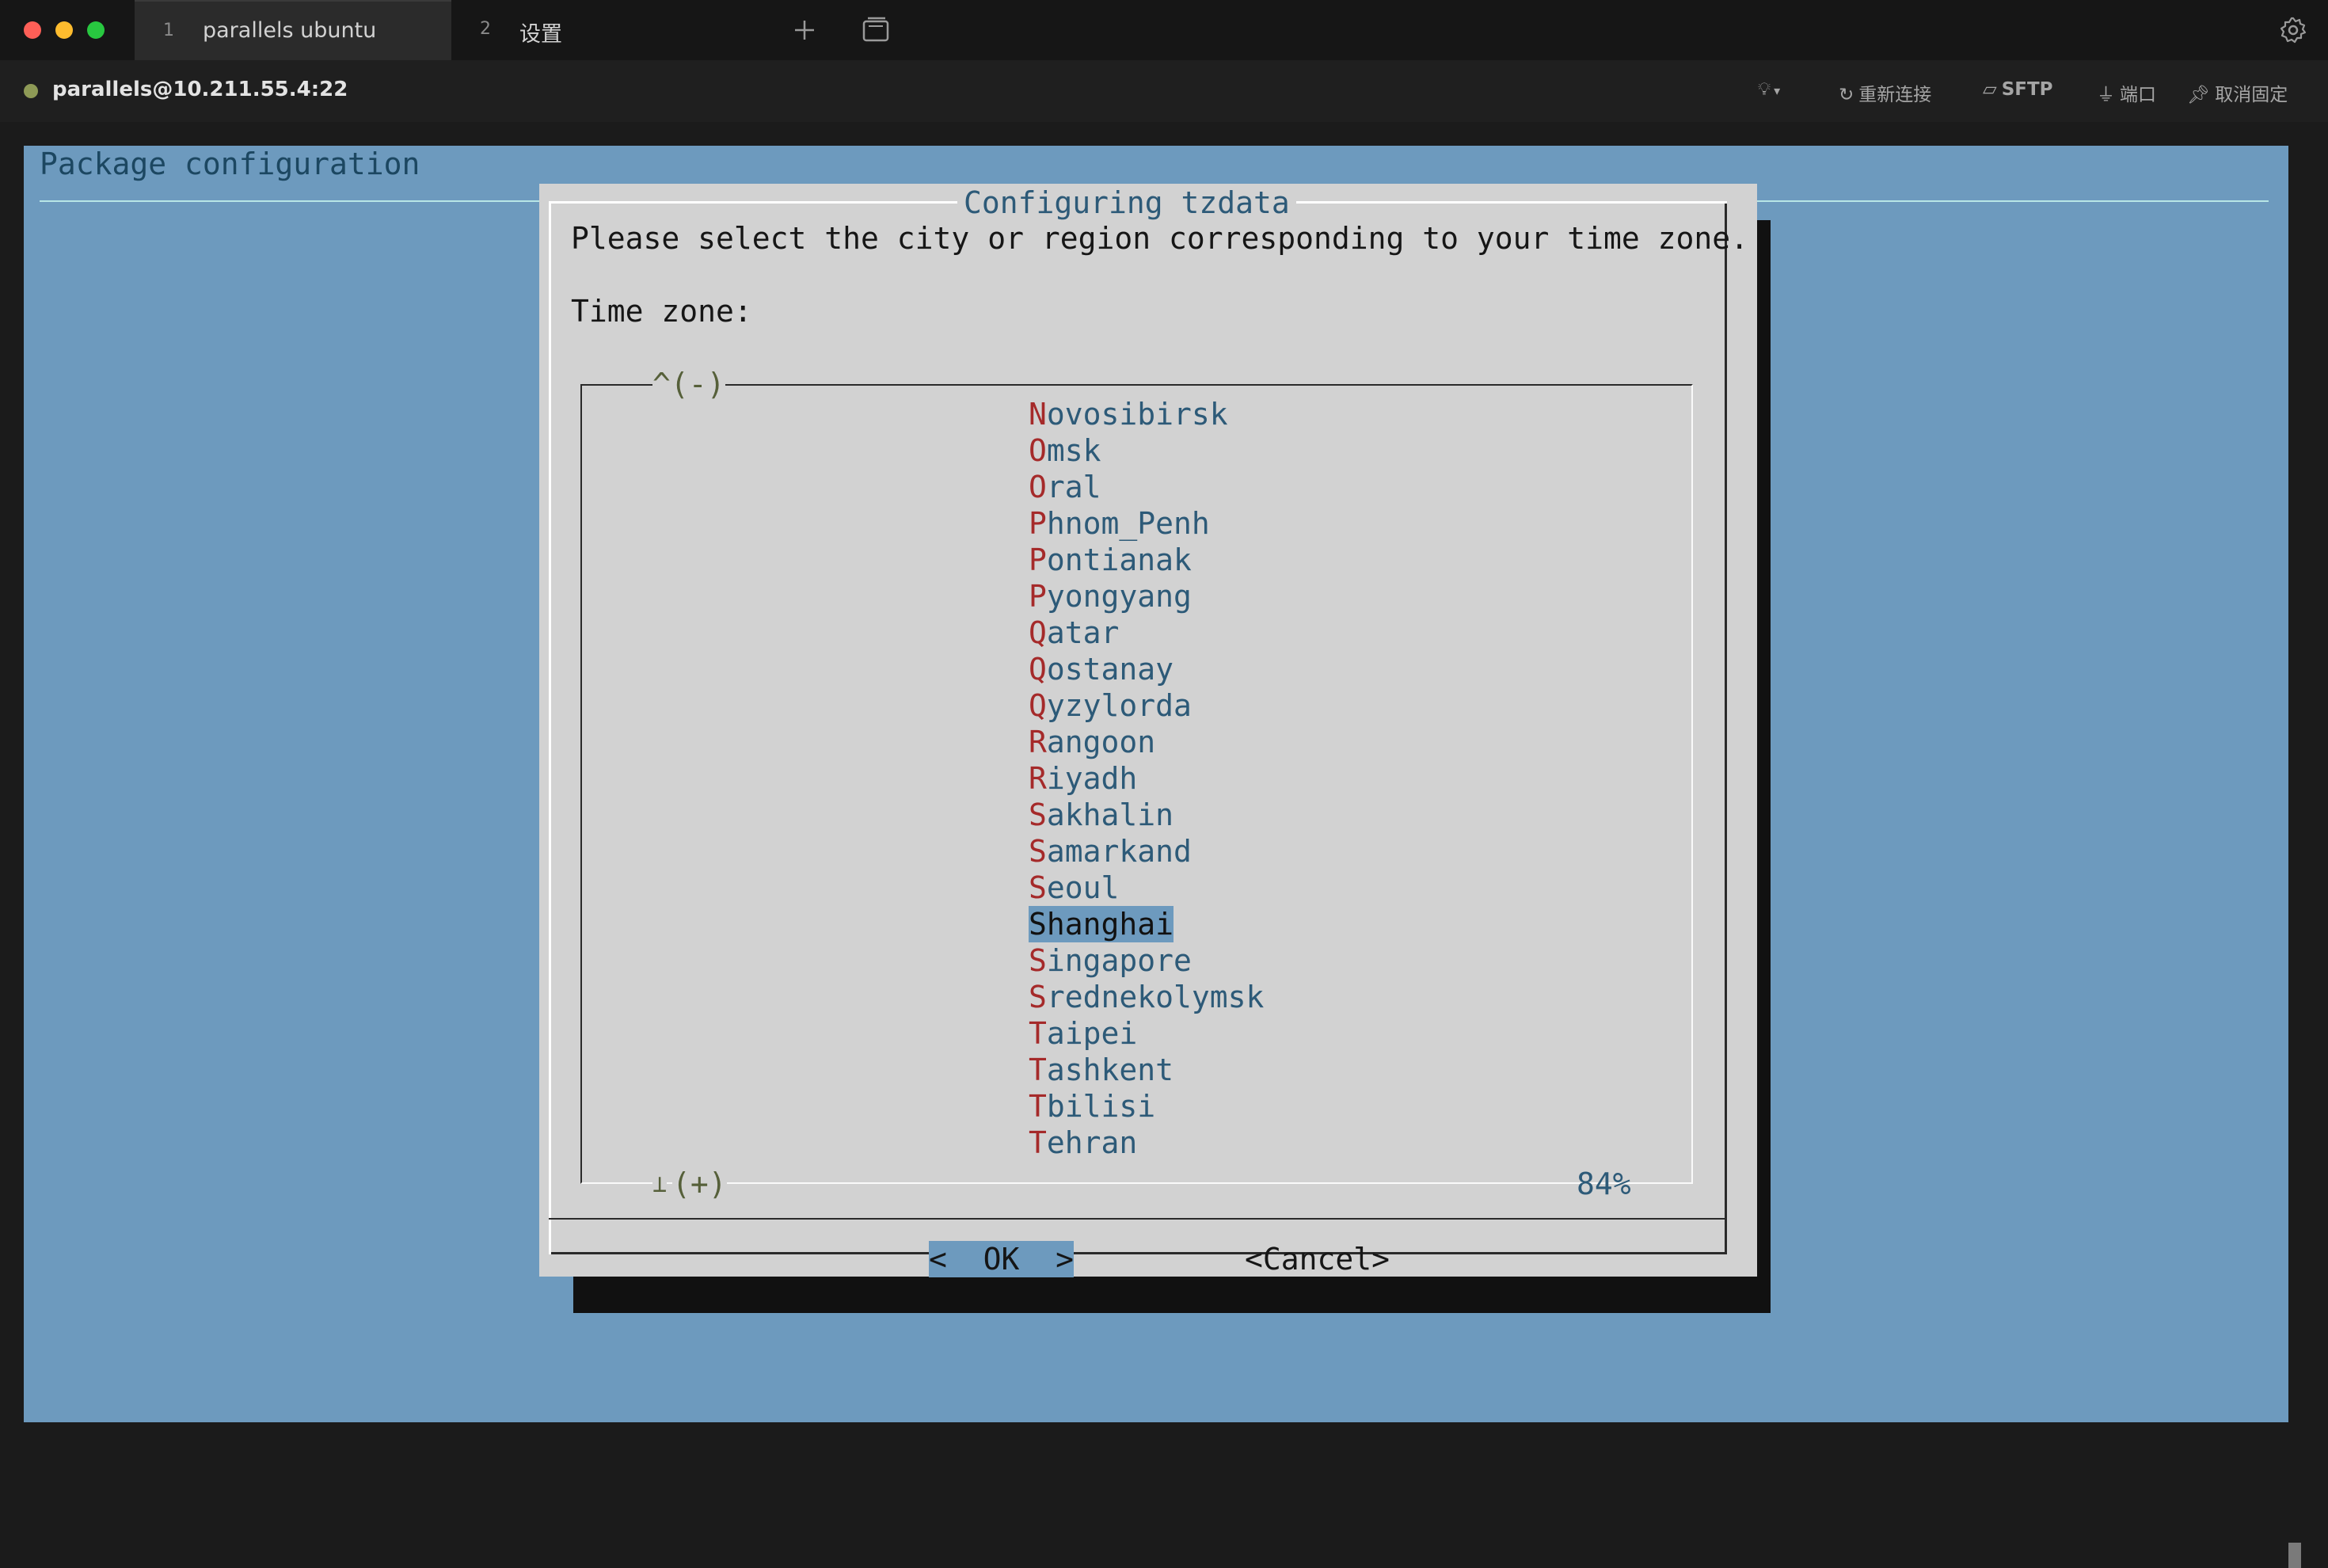 Image resolution: width=2328 pixels, height=1568 pixels. I want to click on port-label: 端口, so click(2138, 95).